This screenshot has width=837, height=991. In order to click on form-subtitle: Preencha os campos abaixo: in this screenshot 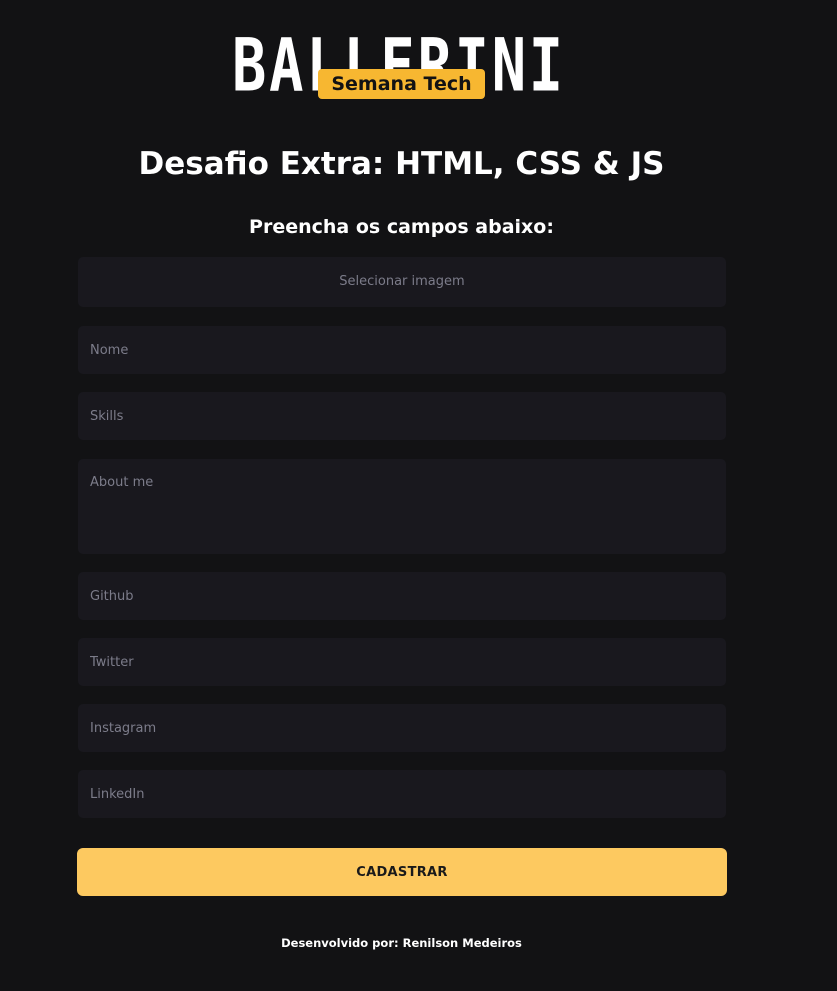, I will do `click(401, 227)`.